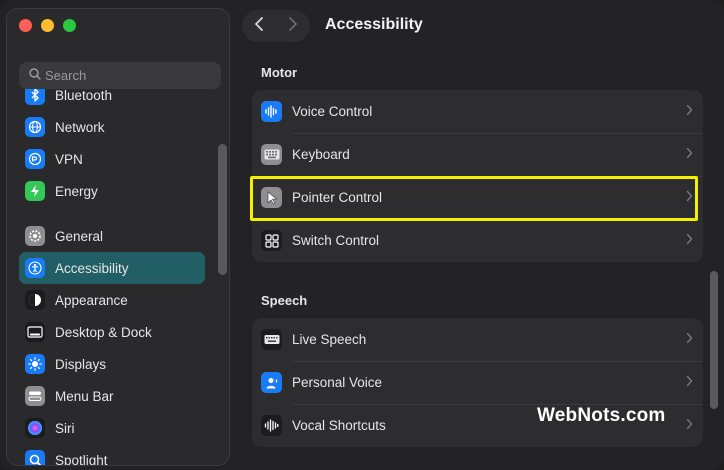 Image resolution: width=724 pixels, height=470 pixels. I want to click on pointer-icon, so click(271, 197).